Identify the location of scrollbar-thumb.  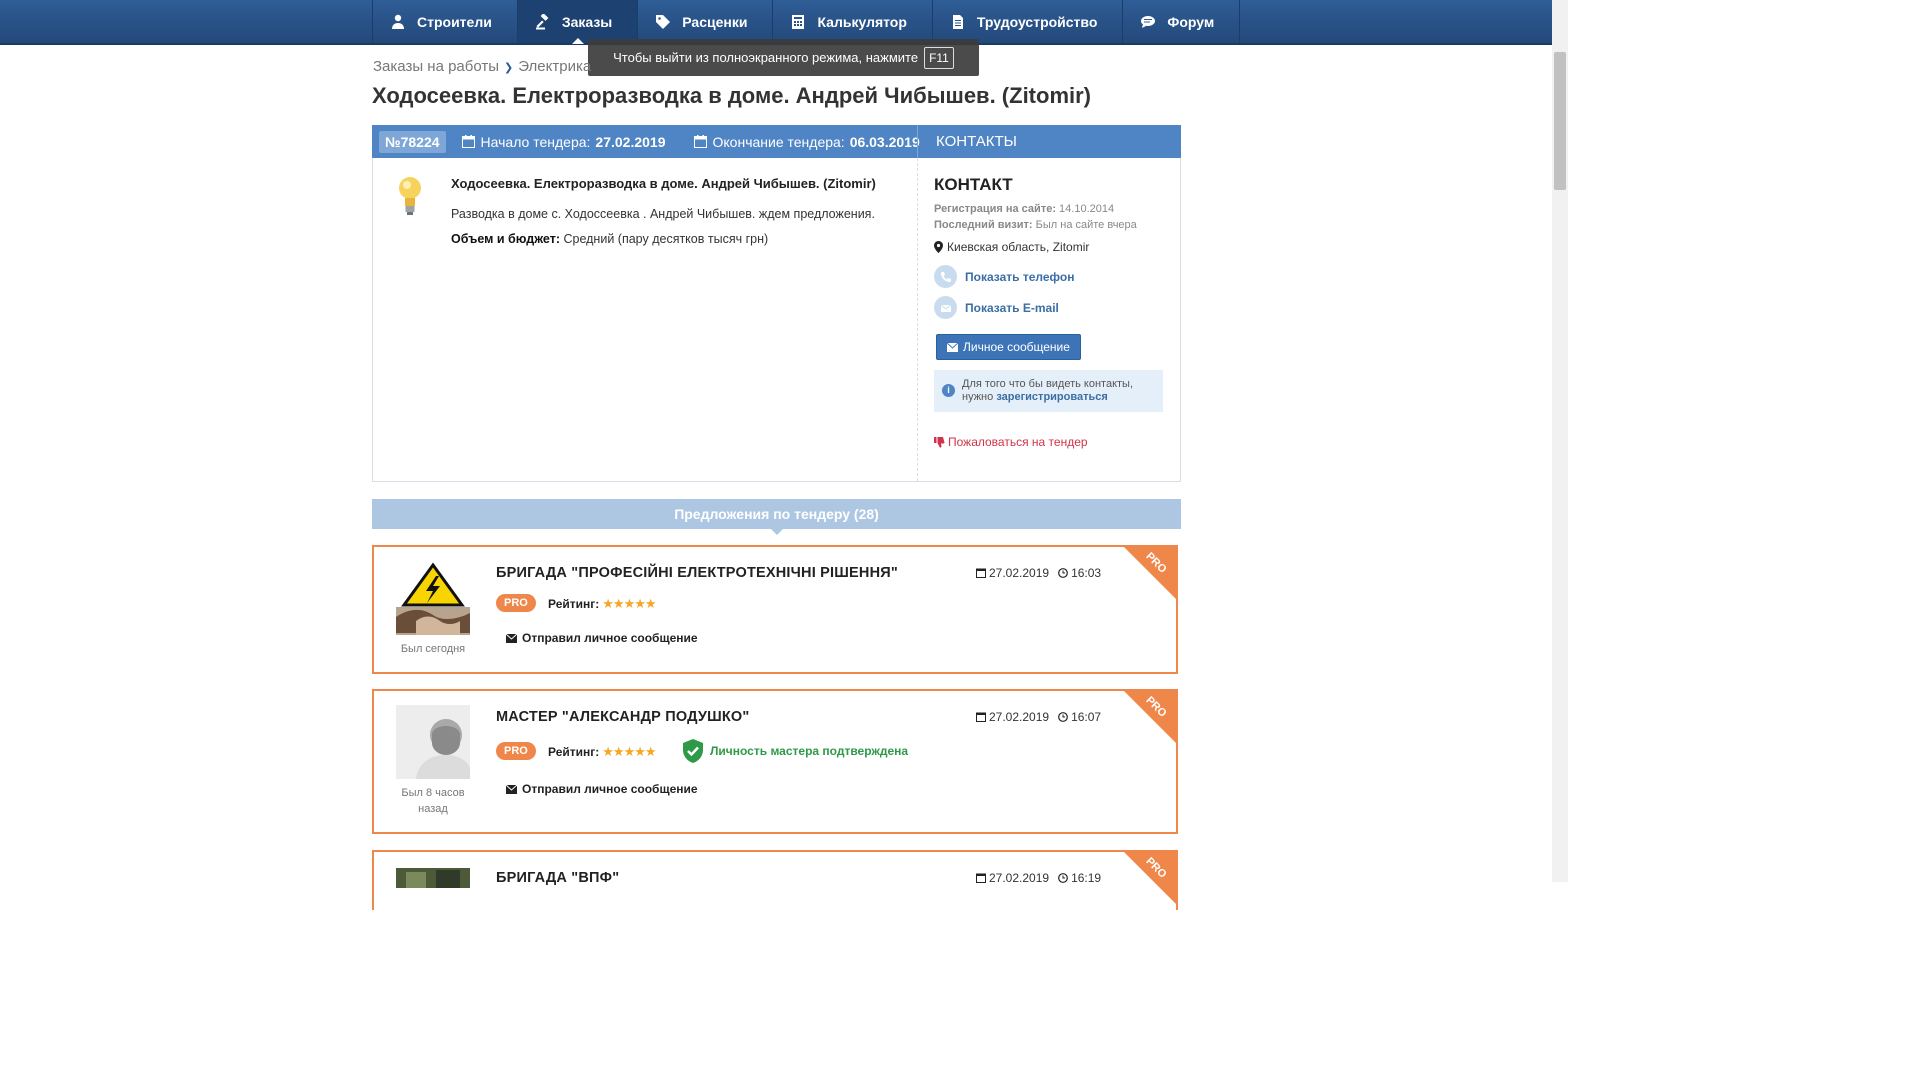
(1560, 121).